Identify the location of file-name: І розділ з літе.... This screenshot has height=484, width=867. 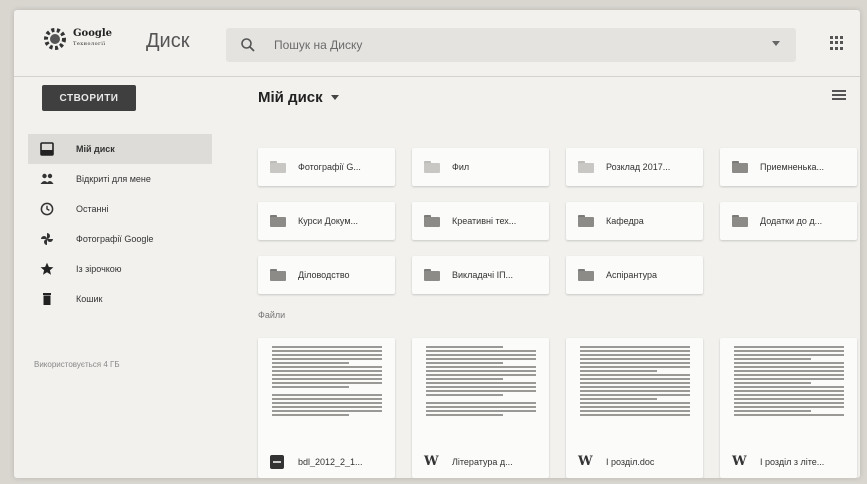
(792, 462).